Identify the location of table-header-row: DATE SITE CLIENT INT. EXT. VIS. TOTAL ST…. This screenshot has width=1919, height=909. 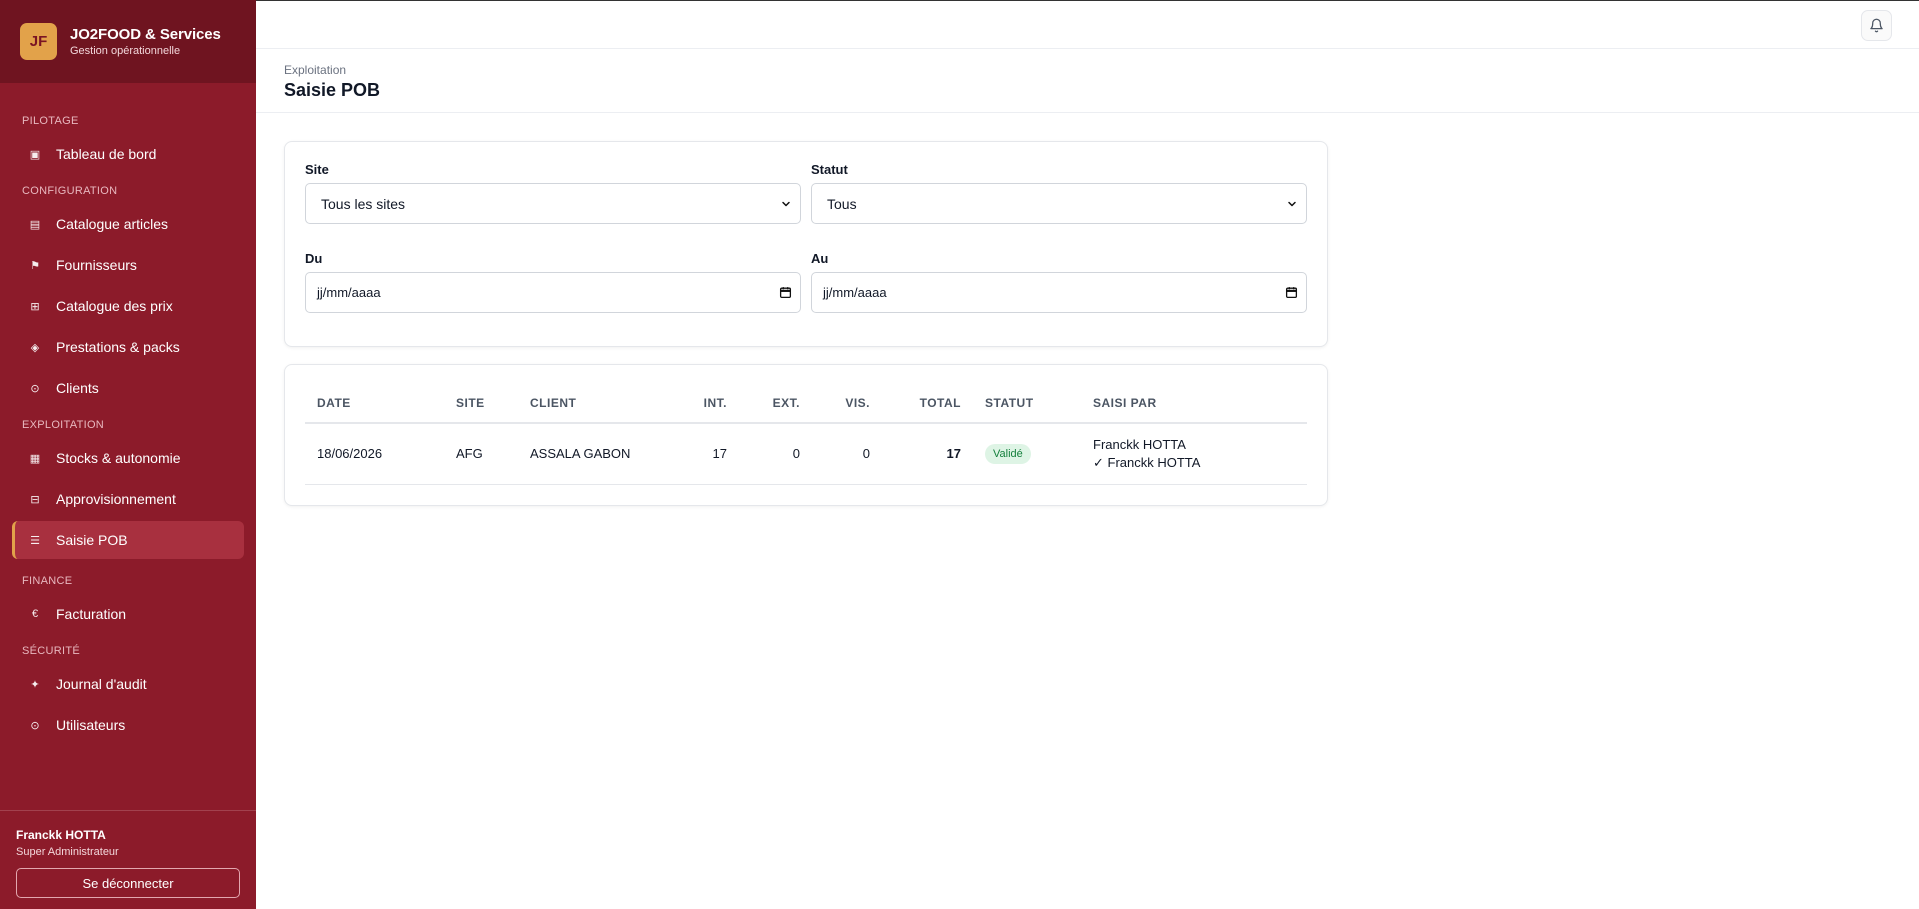
(806, 404).